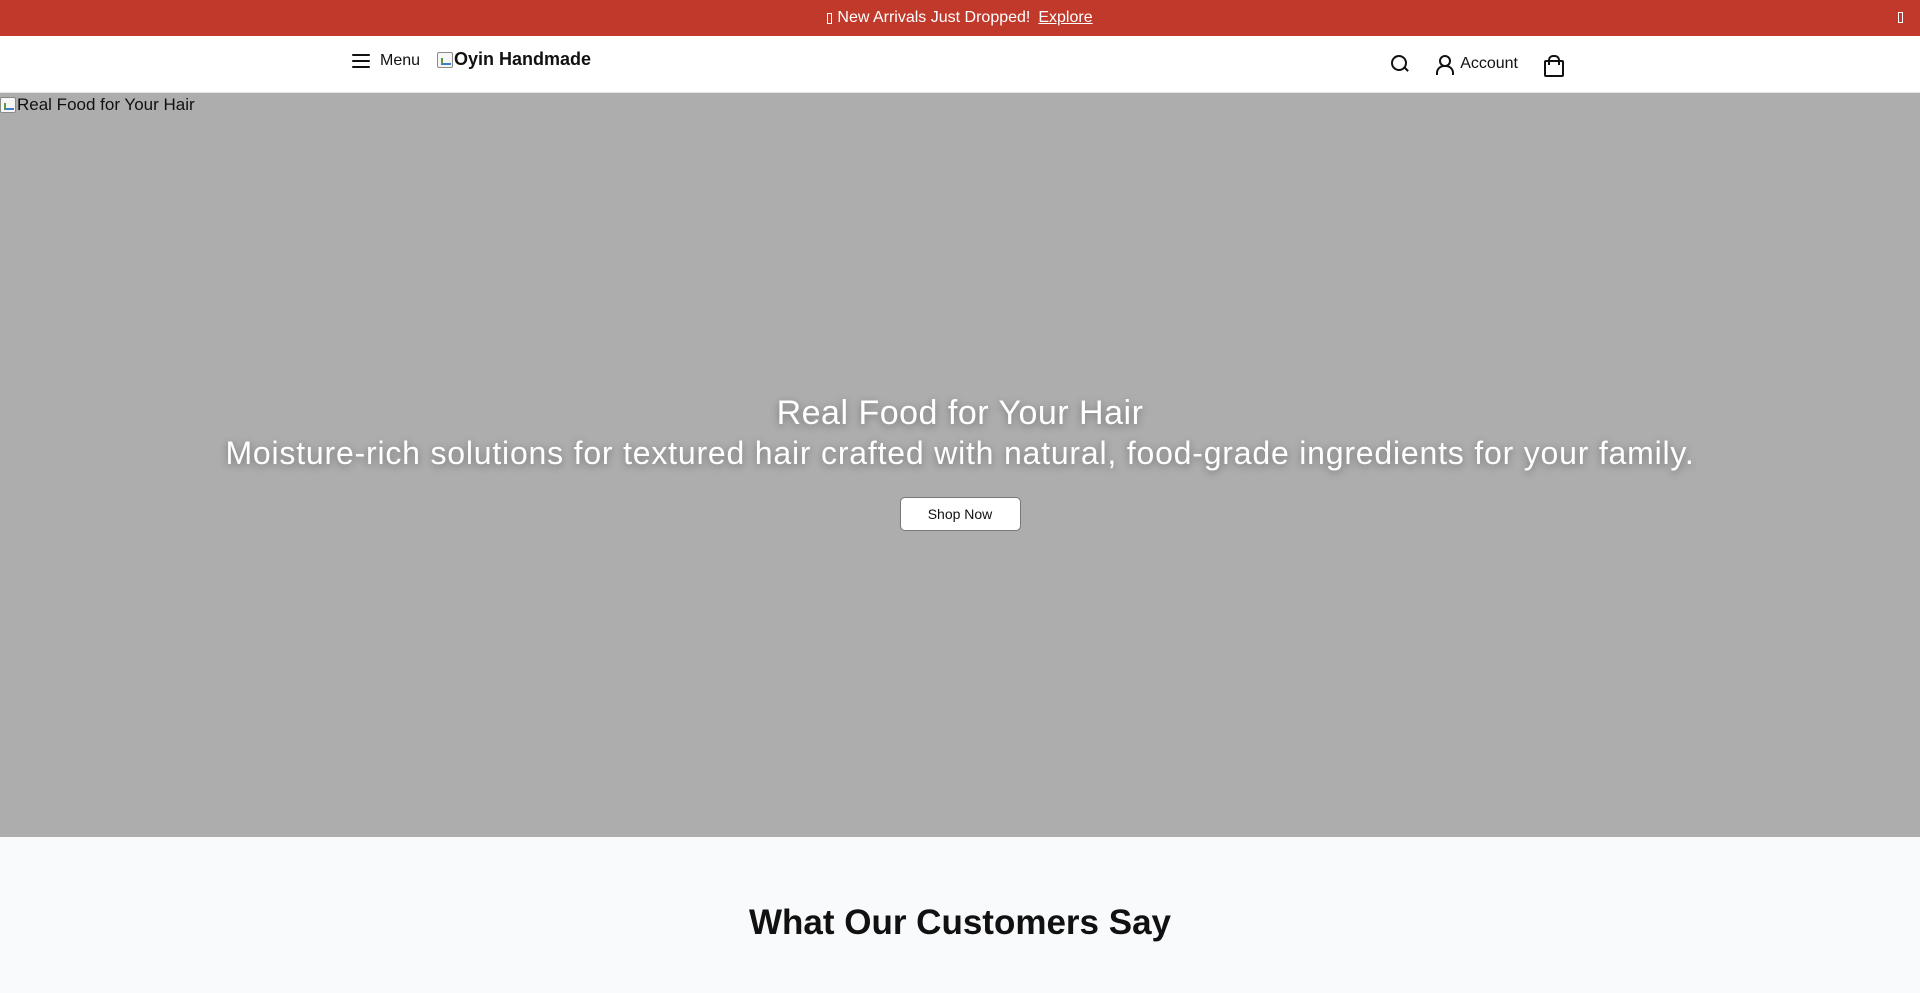 This screenshot has height=993, width=1920. Describe the element at coordinates (1900, 17) in the screenshot. I see `close-icon` at that location.